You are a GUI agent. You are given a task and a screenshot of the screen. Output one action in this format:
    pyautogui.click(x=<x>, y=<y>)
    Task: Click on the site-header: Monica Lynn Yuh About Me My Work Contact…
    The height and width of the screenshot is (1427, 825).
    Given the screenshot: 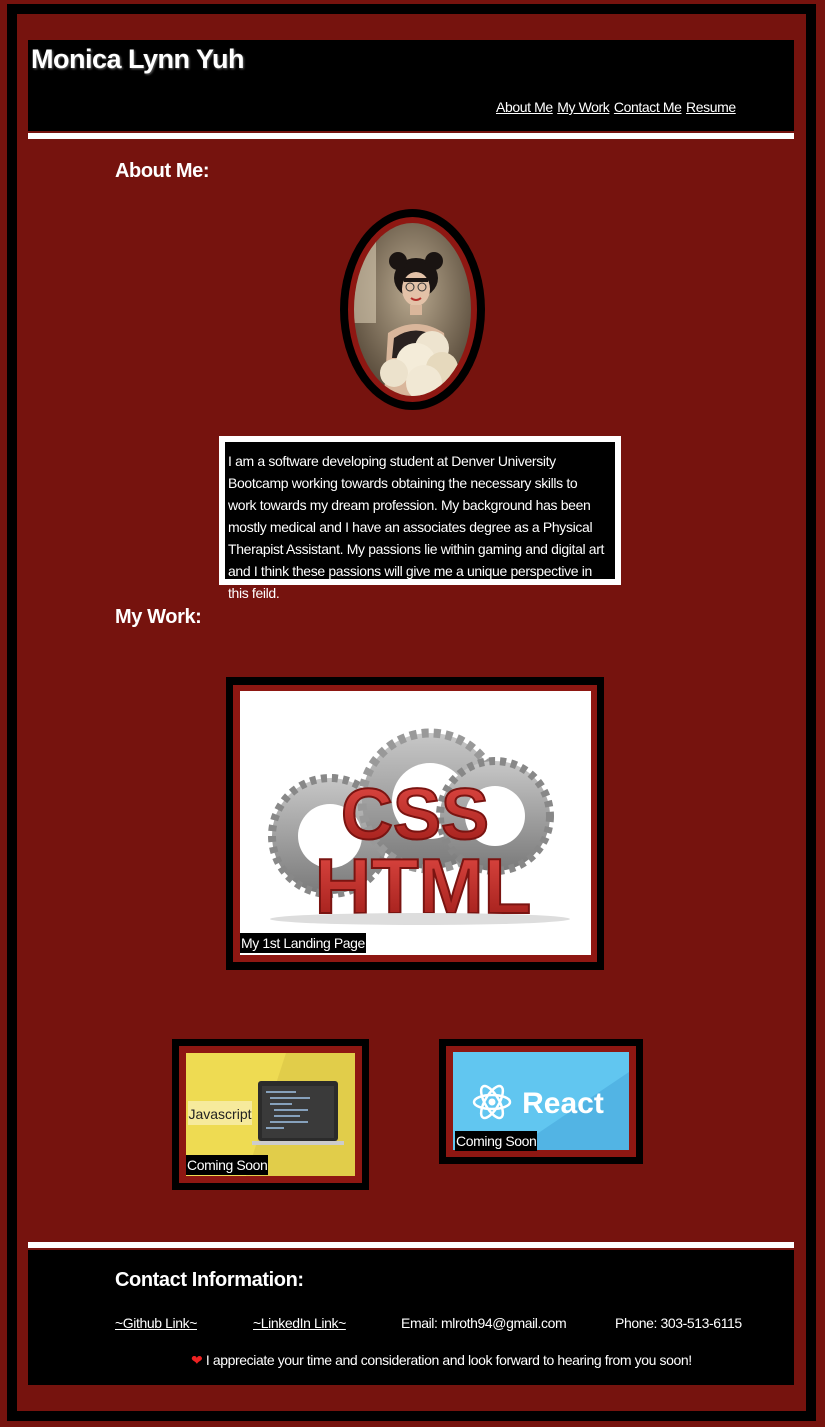 What is the action you would take?
    pyautogui.click(x=411, y=85)
    